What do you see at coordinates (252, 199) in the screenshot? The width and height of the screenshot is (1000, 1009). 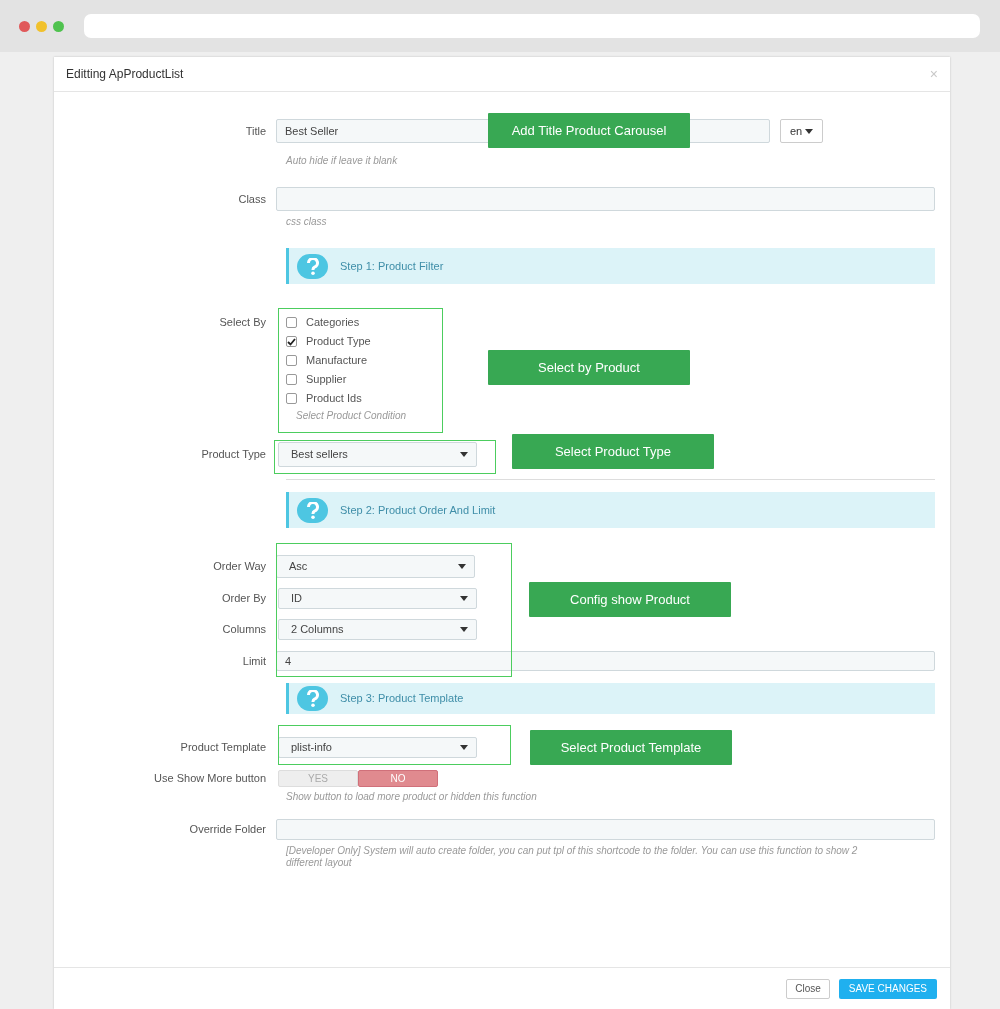 I see `field-label: Class` at bounding box center [252, 199].